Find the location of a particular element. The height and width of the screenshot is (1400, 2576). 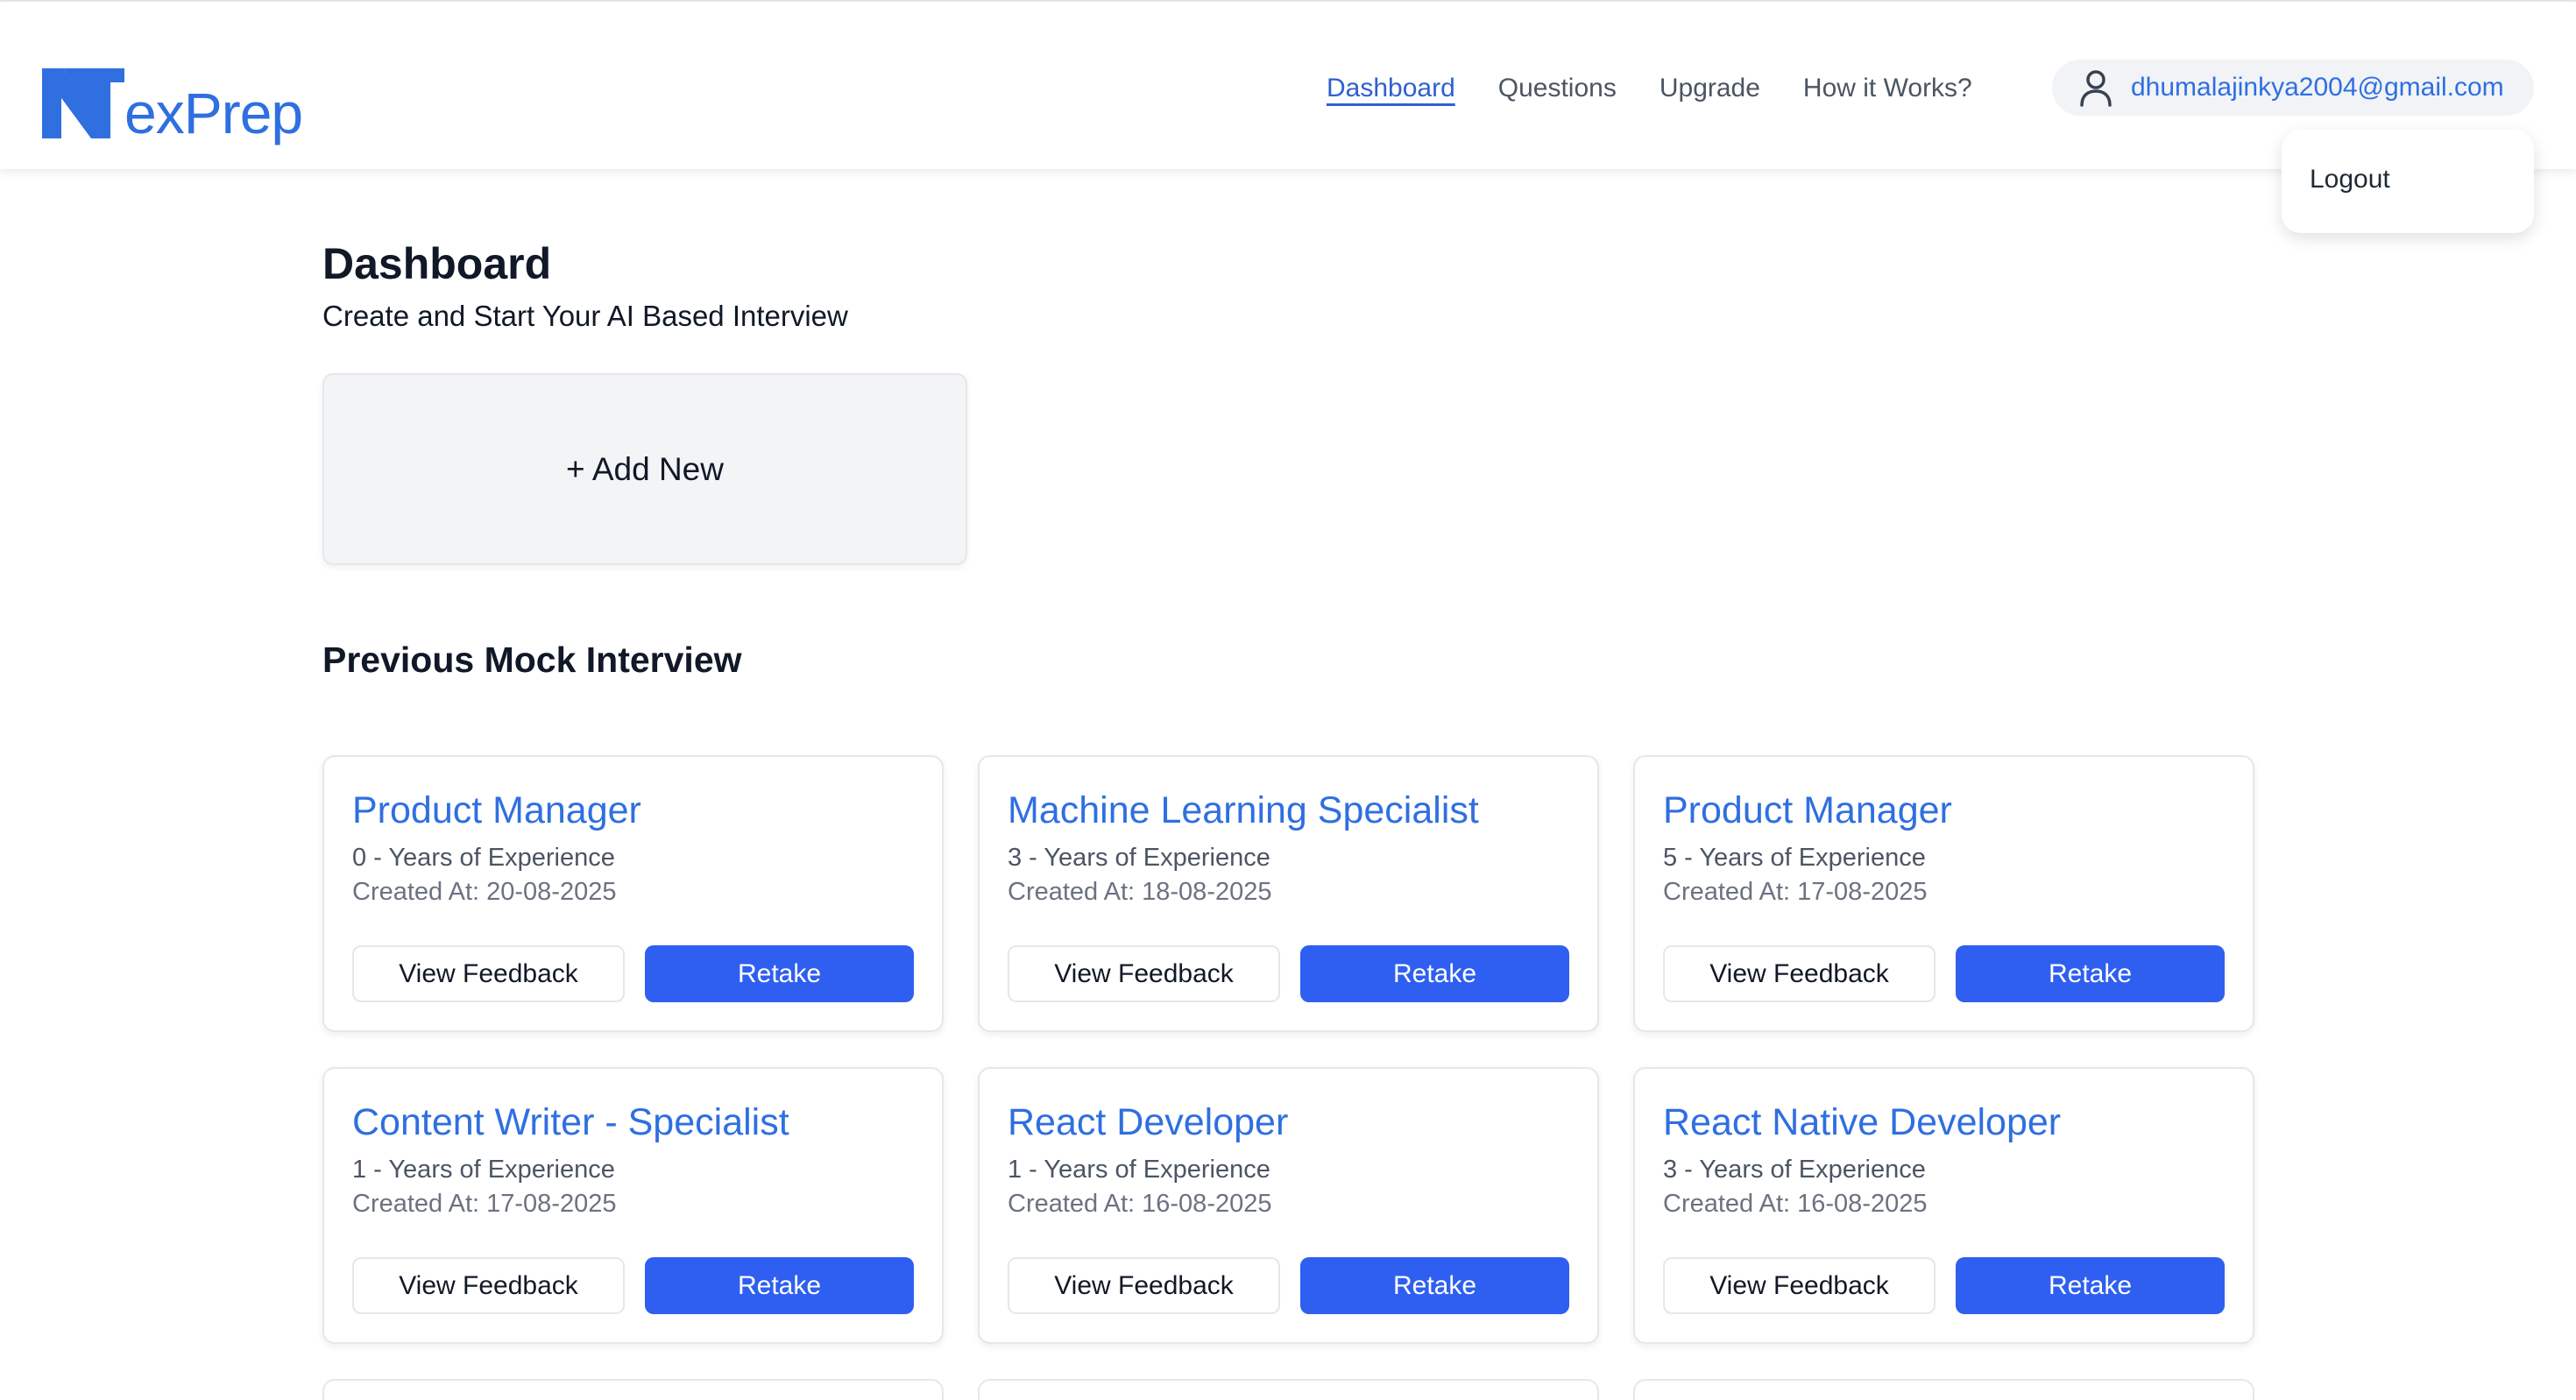

user-email: dhumalajinkya2004@gmail.com is located at coordinates (2317, 87).